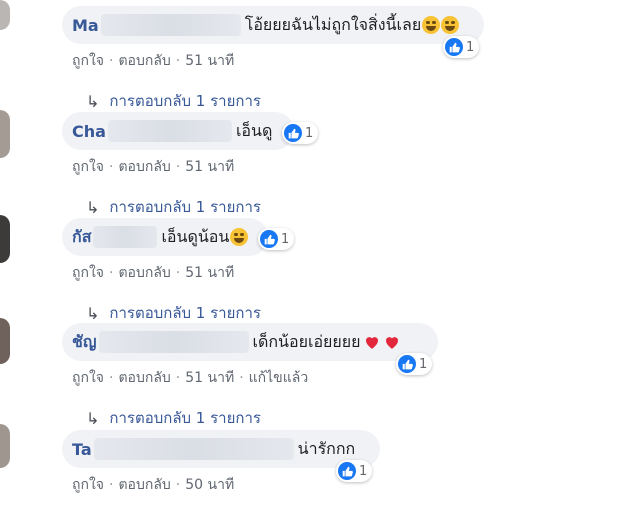 This screenshot has width=618, height=505. I want to click on comment-bubble: Ma โอ้ยยยฉันไม่ถูกใจสิ่งนี้เลย, so click(273, 25).